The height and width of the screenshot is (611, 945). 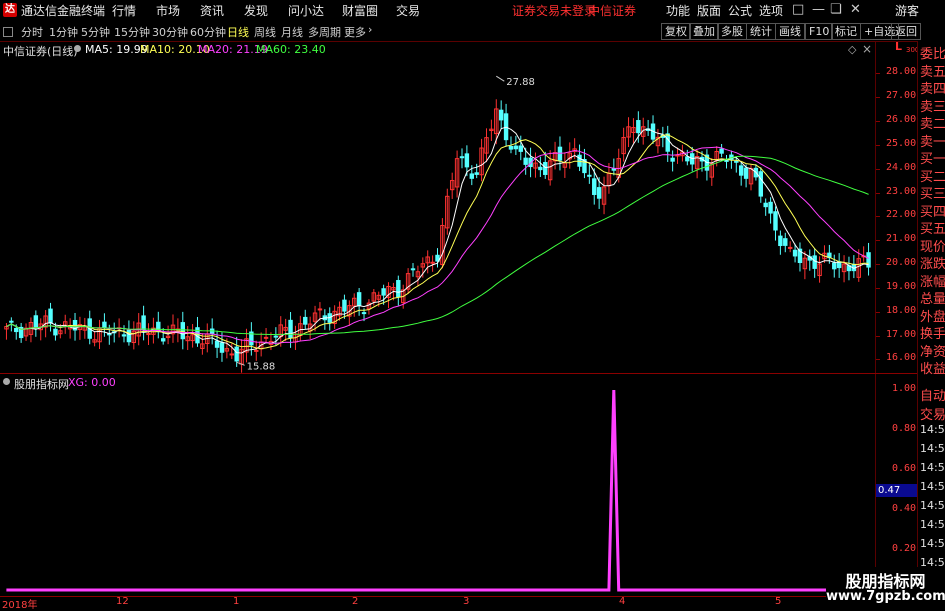 I want to click on menu-item-formula: 公式, so click(x=740, y=10).